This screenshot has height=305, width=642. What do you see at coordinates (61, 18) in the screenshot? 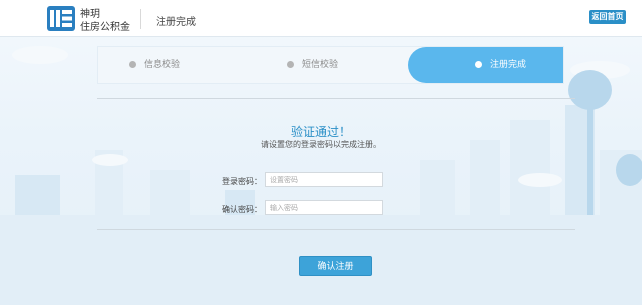
I see `housing-fund-logo-icon` at bounding box center [61, 18].